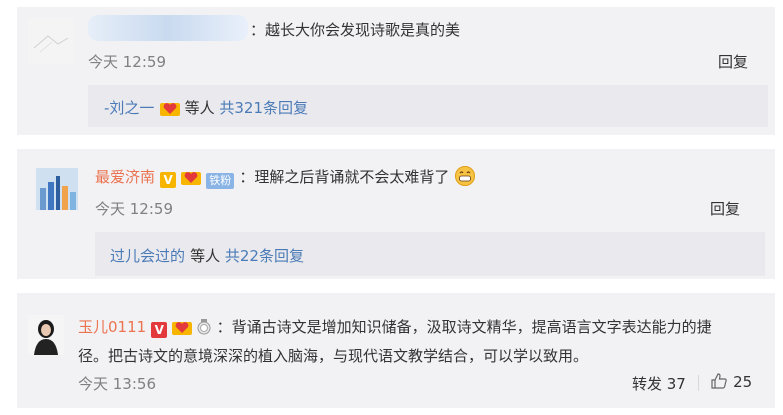 This screenshot has height=415, width=783. What do you see at coordinates (112, 327) in the screenshot?
I see `comment-3-author: 玉儿0111` at bounding box center [112, 327].